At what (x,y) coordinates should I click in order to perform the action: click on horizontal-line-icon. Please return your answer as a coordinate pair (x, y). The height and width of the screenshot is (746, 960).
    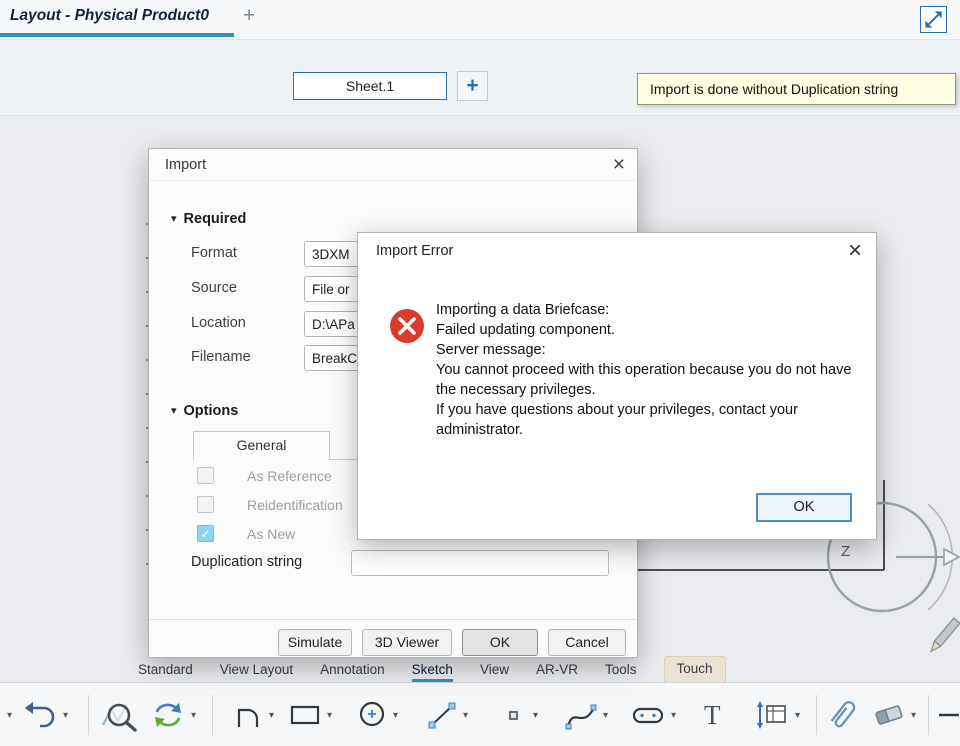
    Looking at the image, I should click on (949, 715).